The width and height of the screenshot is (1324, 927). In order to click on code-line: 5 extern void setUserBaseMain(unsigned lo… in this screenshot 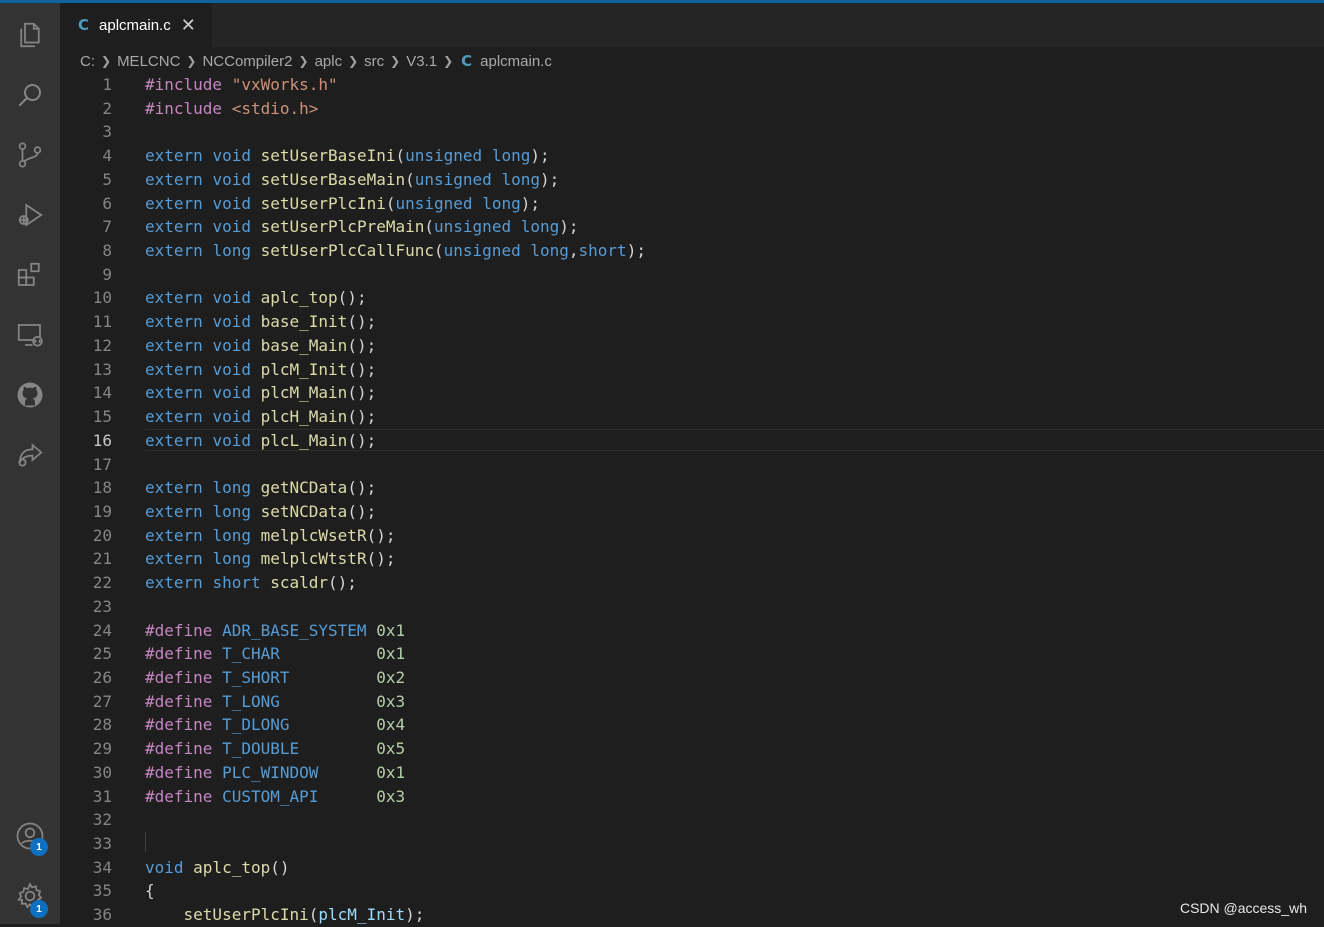, I will do `click(692, 180)`.